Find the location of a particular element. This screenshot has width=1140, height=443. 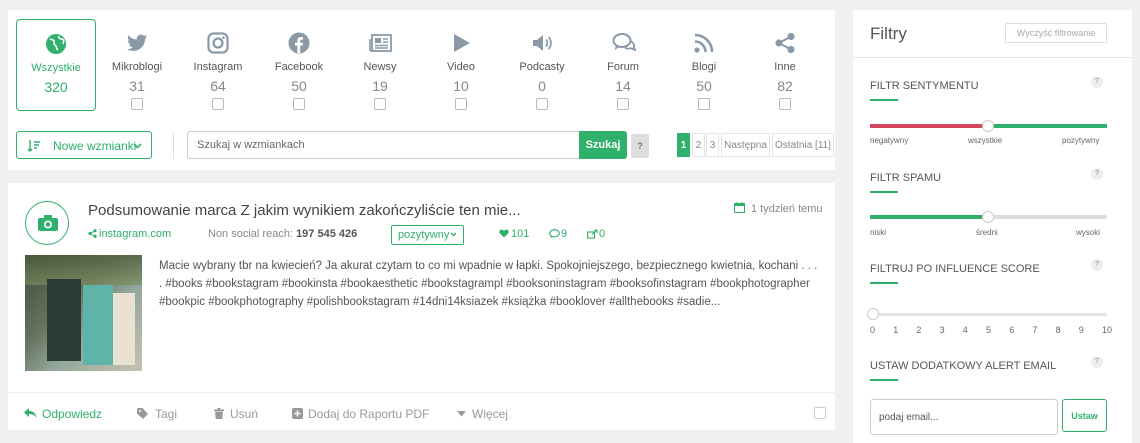

caret-down-icon is located at coordinates (461, 414).